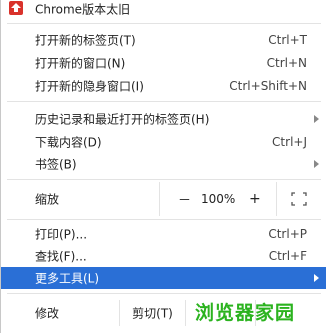 The width and height of the screenshot is (326, 333). What do you see at coordinates (287, 256) in the screenshot?
I see `shortcut-text: Ctrl+F` at bounding box center [287, 256].